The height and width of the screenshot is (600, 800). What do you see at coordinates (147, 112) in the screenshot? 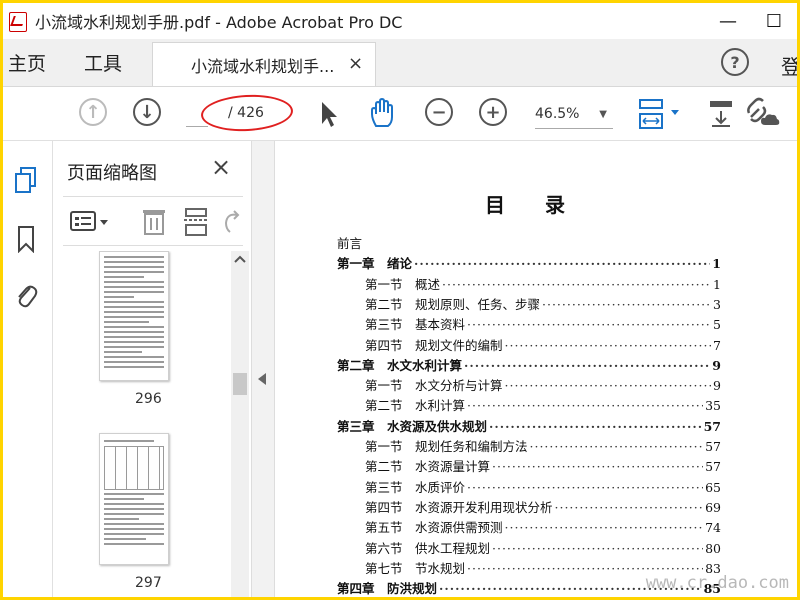
I see `next-page-icon: ↓` at bounding box center [147, 112].